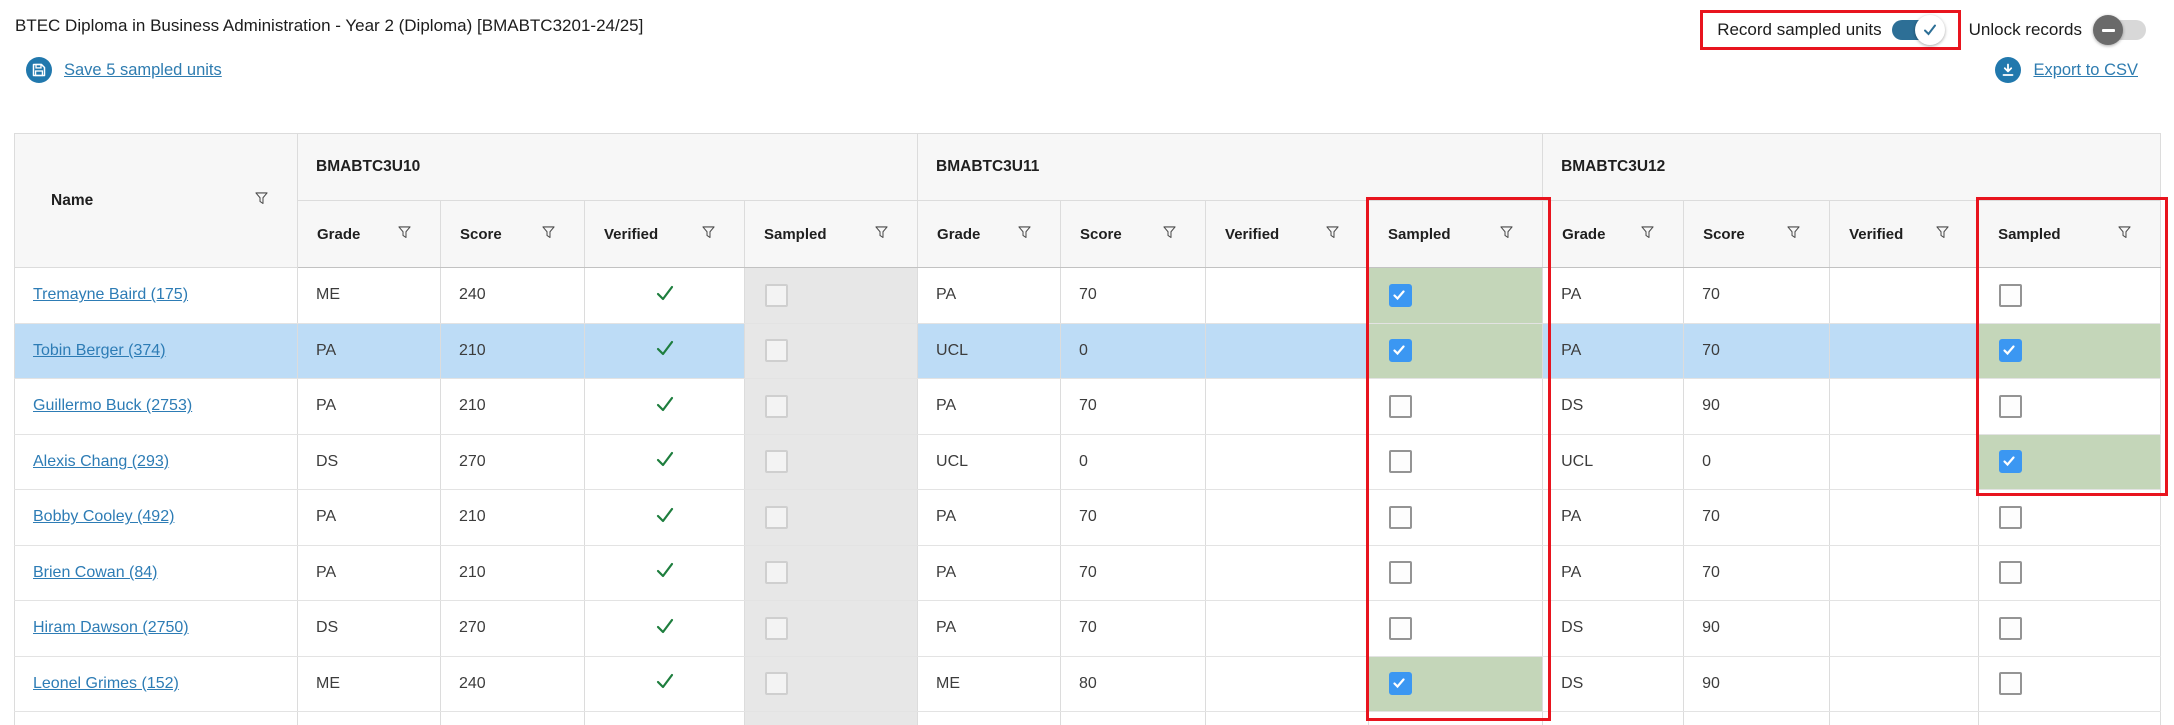 The image size is (2174, 725). What do you see at coordinates (1133, 234) in the screenshot?
I see `score-column-header: Score` at bounding box center [1133, 234].